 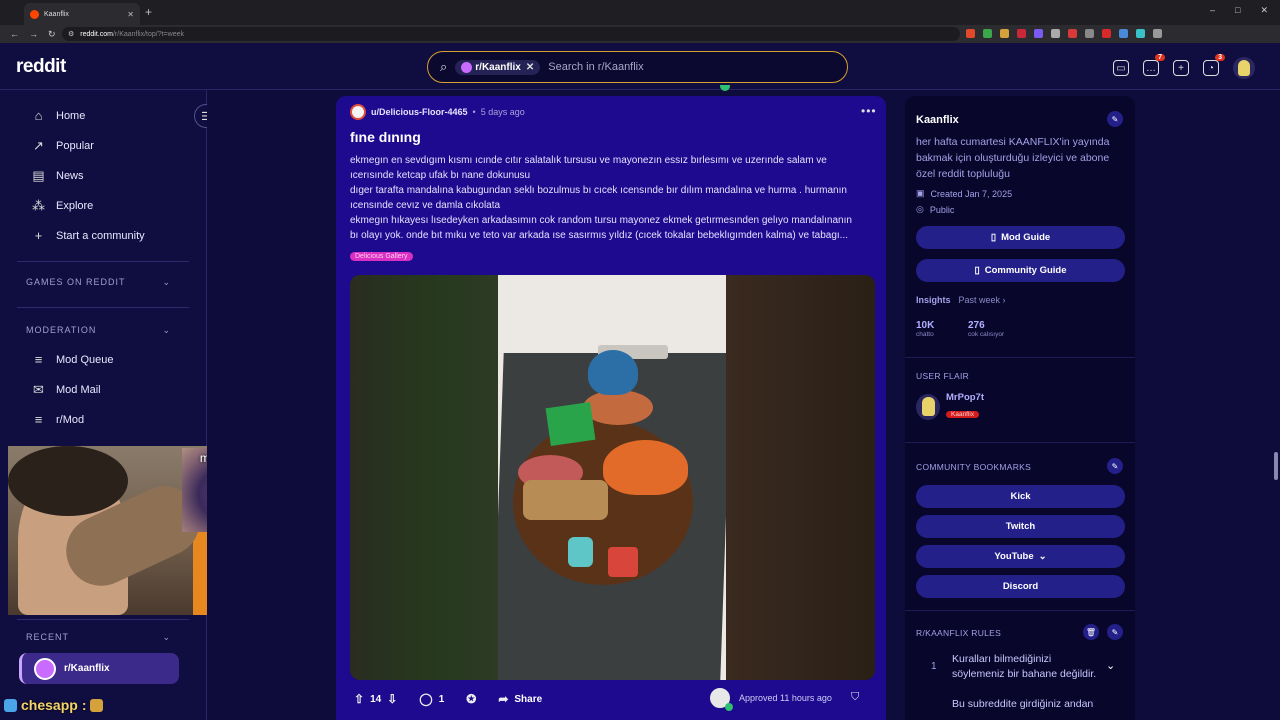 I want to click on post-flair: Delicious Gallery, so click(x=381, y=256).